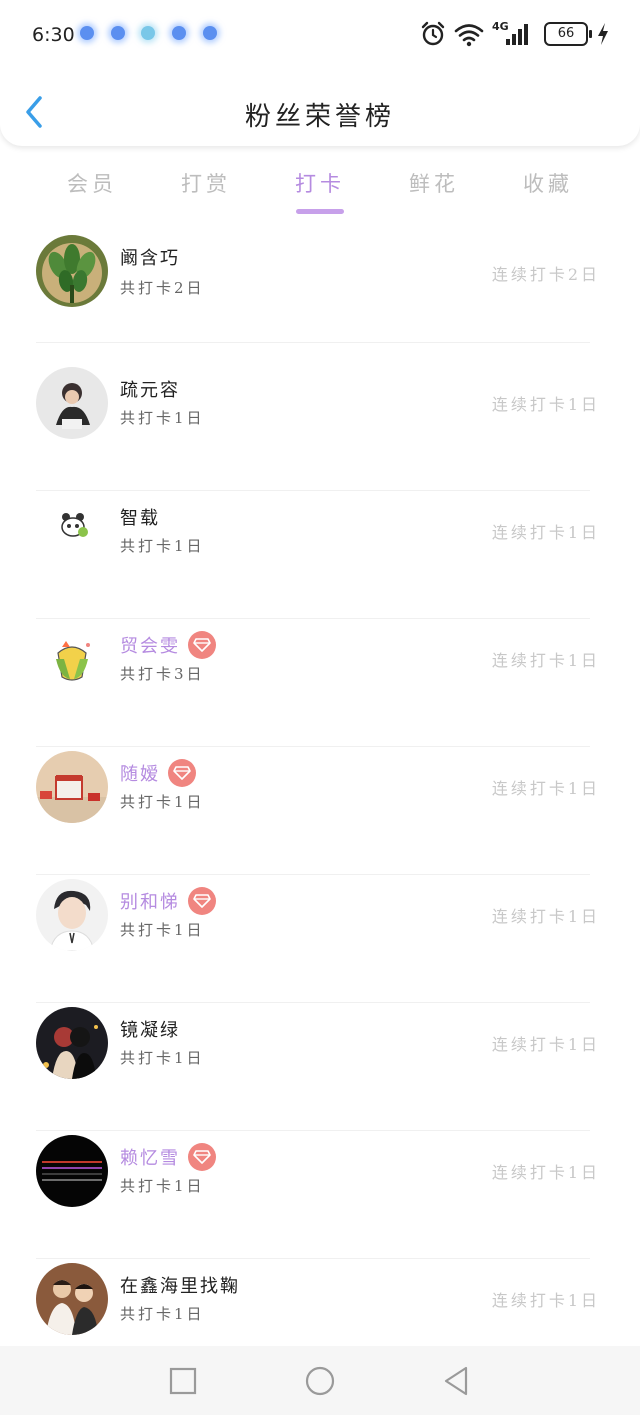 This screenshot has height=1415, width=640. I want to click on username: 别和悌, so click(150, 902).